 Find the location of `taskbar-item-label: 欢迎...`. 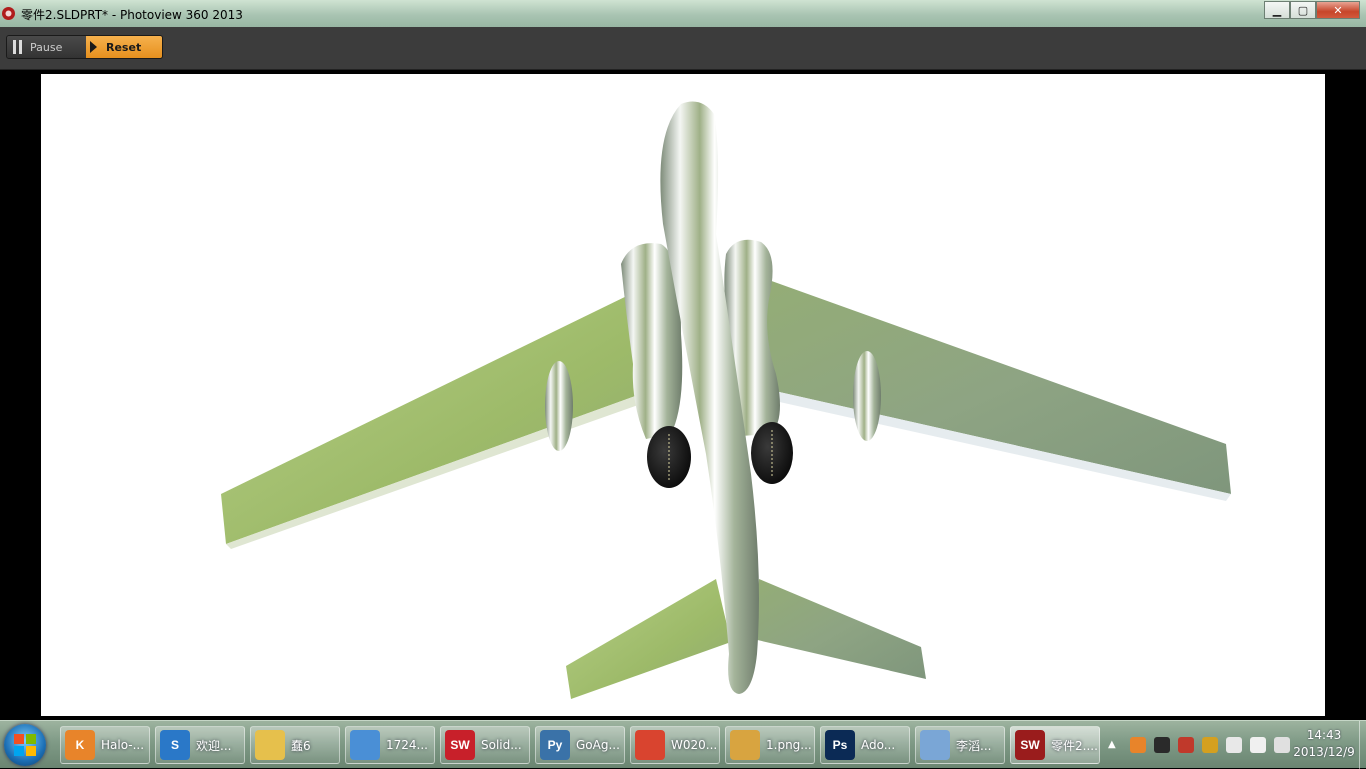

taskbar-item-label: 欢迎... is located at coordinates (214, 745).